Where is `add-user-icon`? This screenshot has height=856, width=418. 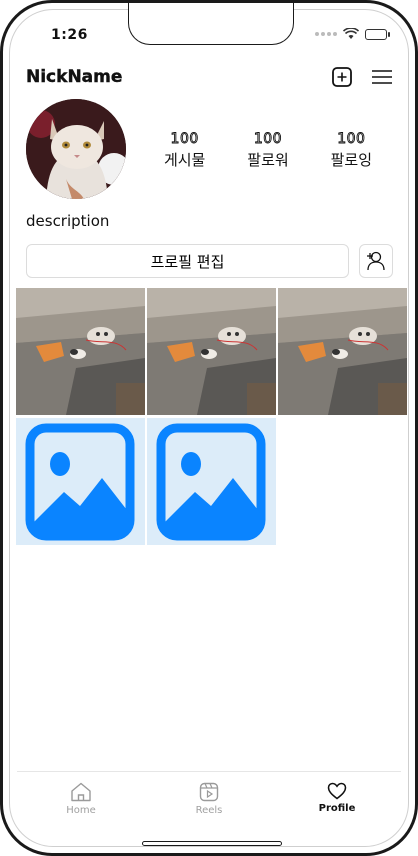
add-user-icon is located at coordinates (376, 261).